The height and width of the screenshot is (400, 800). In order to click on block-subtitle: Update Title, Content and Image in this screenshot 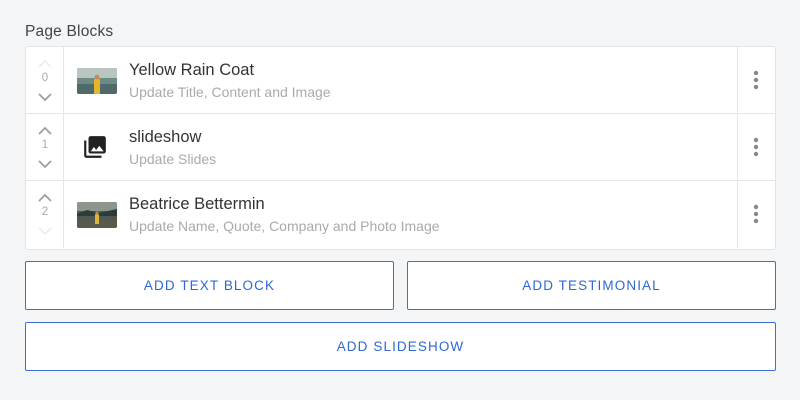, I will do `click(230, 92)`.